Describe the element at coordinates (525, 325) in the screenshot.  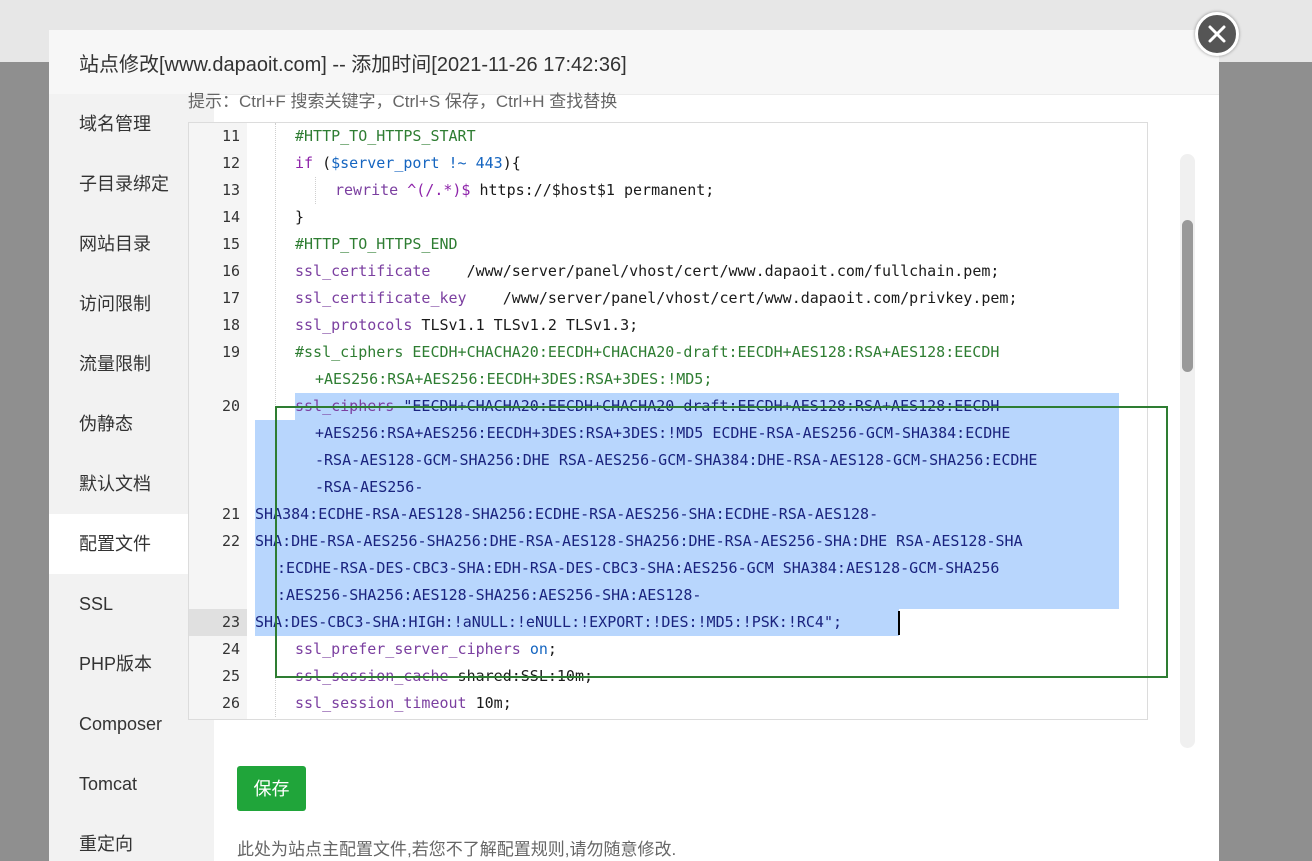
I see `code-token: TLSv1.1 TLSv1.2 TLSv1.3;` at that location.